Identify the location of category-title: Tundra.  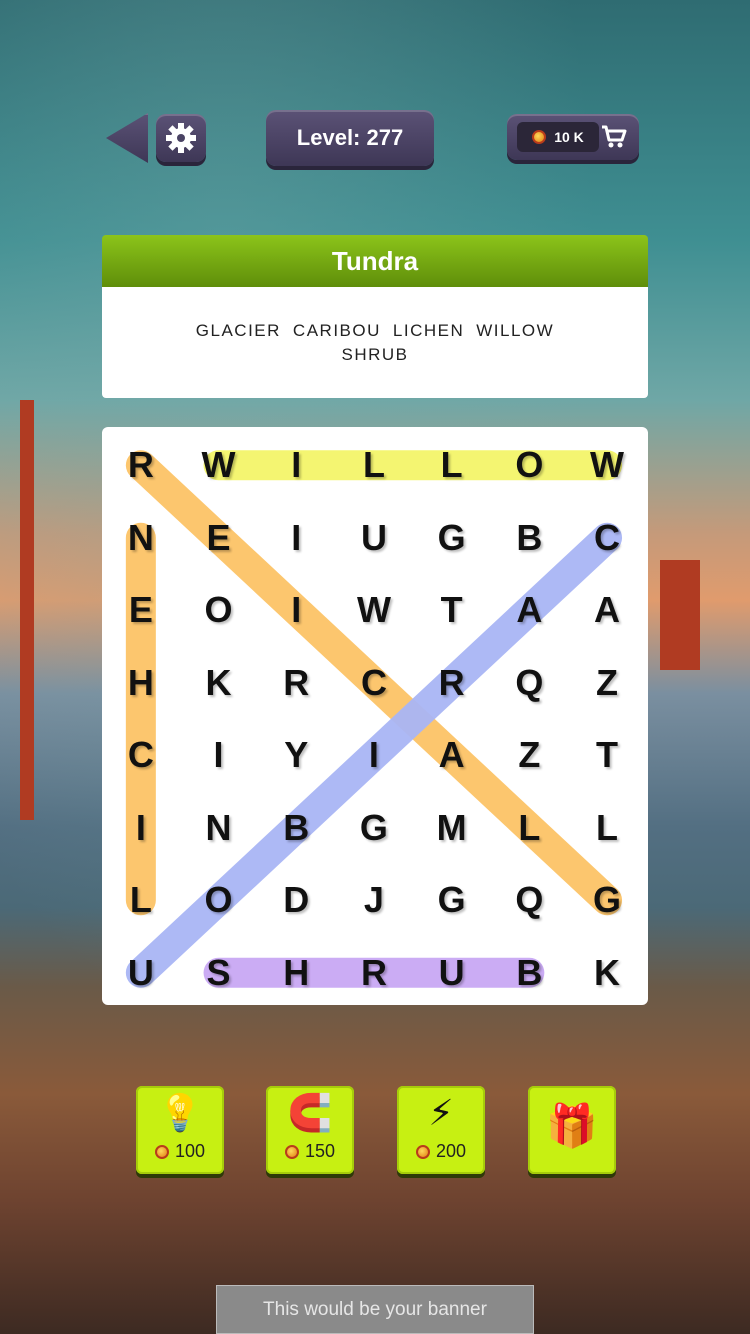
(375, 260).